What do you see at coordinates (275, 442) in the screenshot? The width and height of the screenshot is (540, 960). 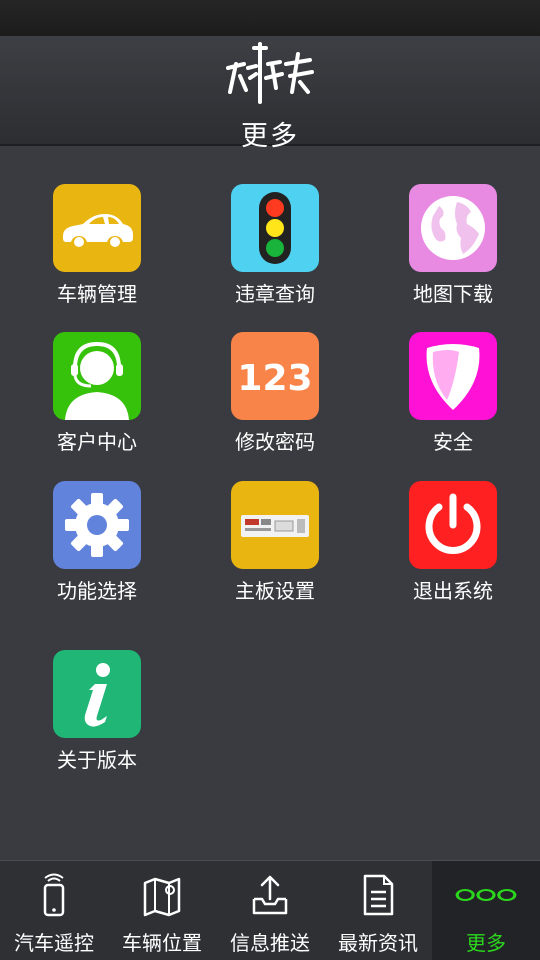 I see `tile-label: 修改密码` at bounding box center [275, 442].